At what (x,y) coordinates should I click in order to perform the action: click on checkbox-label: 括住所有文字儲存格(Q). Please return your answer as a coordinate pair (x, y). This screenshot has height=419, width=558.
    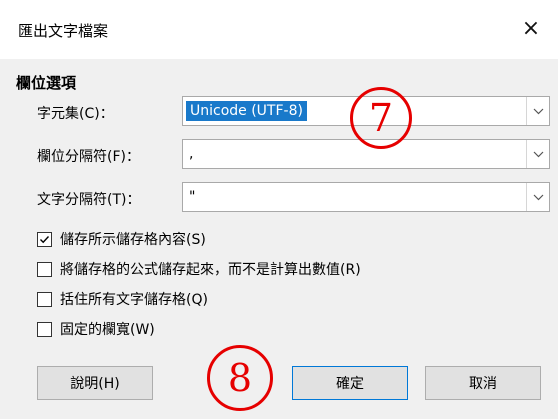
    Looking at the image, I should click on (134, 300).